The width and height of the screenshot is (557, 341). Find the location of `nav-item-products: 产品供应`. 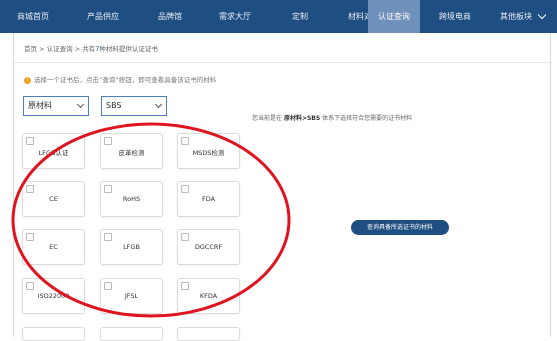

nav-item-products: 产品供应 is located at coordinates (103, 16).